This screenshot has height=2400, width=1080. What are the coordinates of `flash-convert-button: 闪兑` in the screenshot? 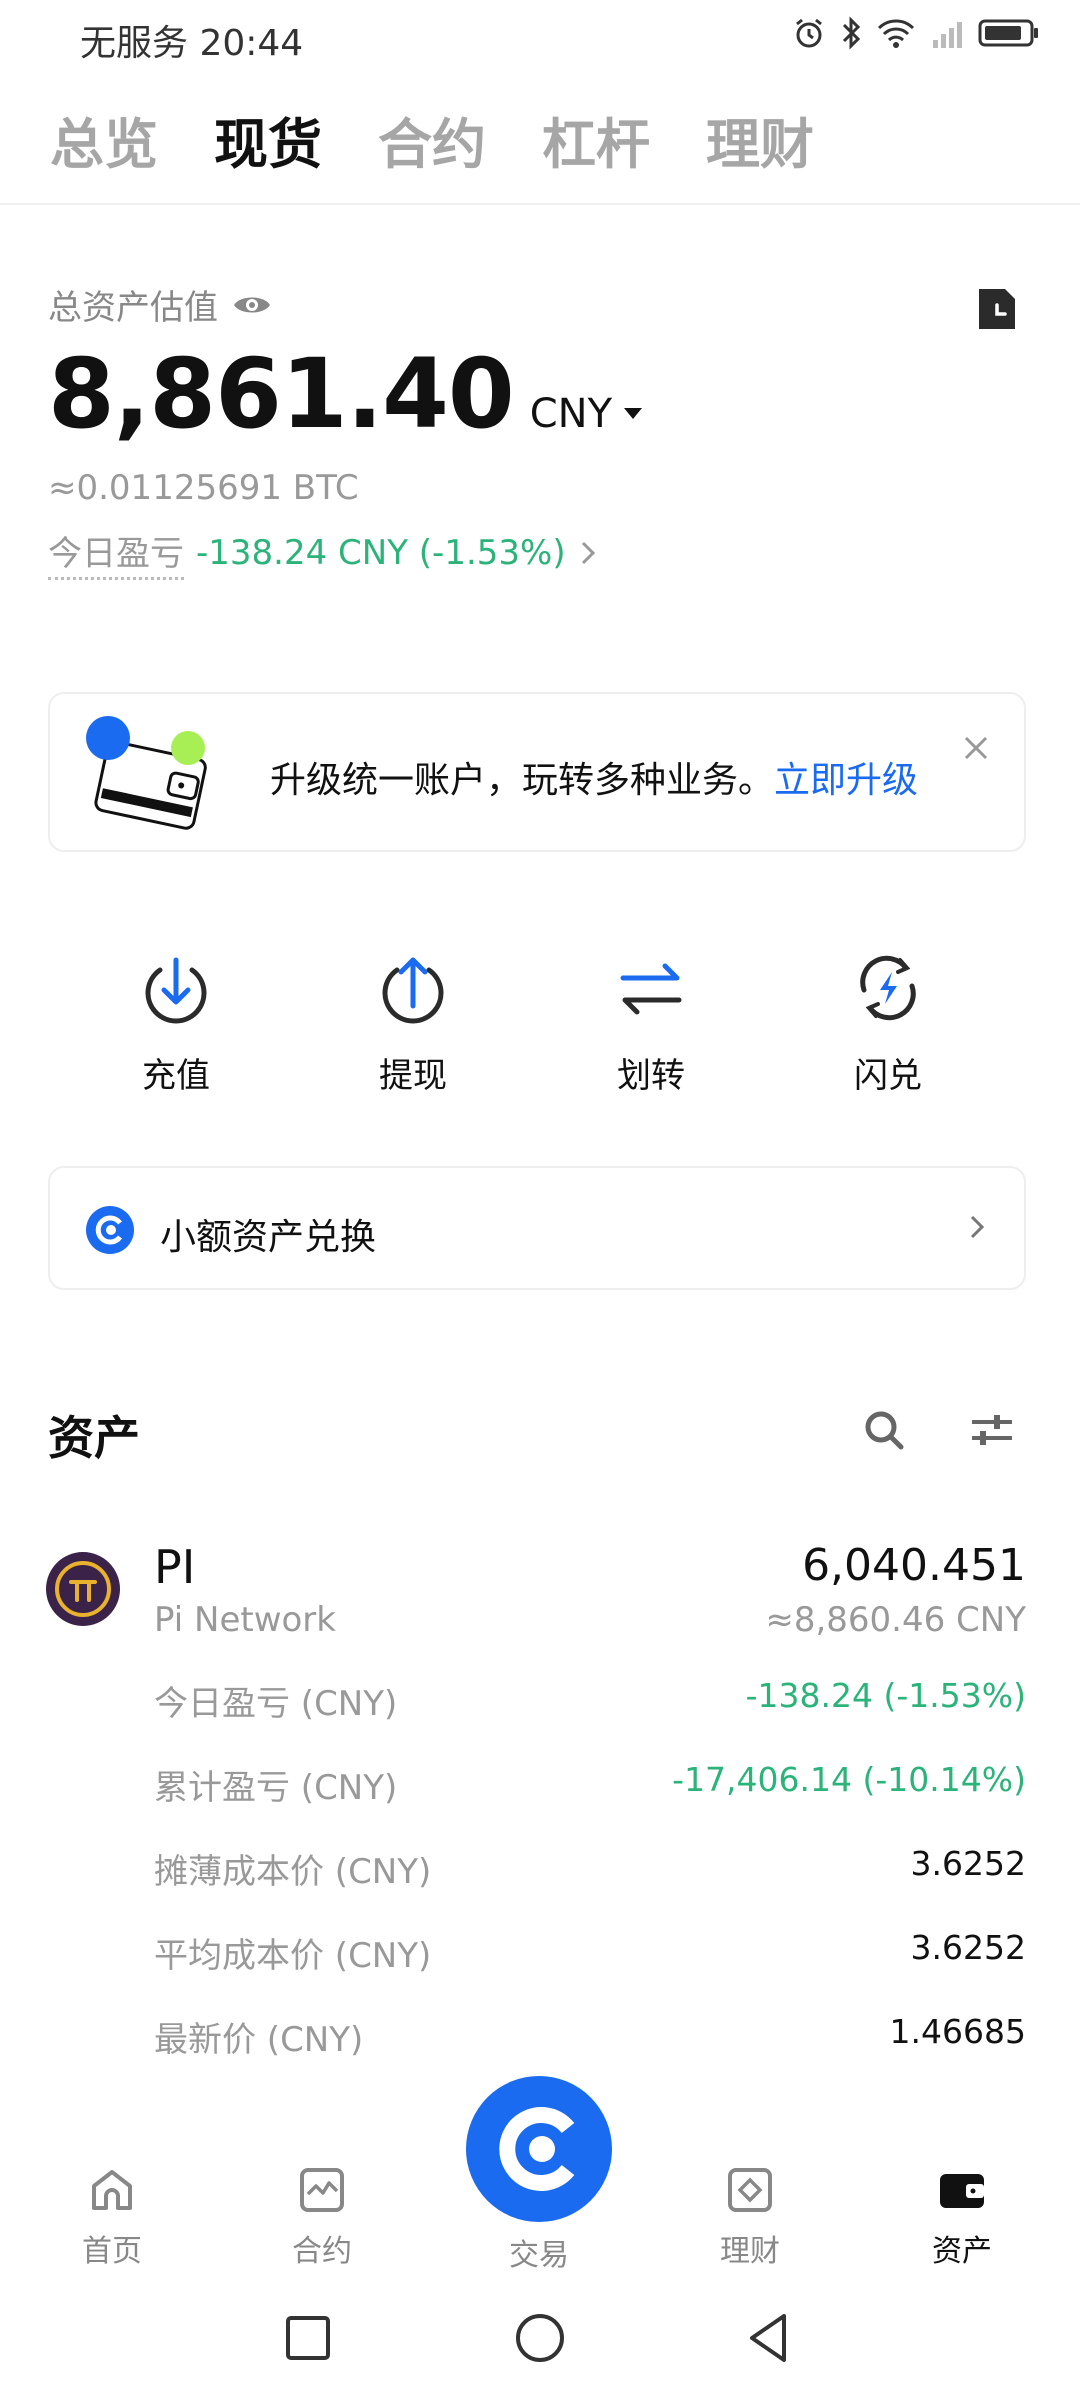 It's located at (888, 1023).